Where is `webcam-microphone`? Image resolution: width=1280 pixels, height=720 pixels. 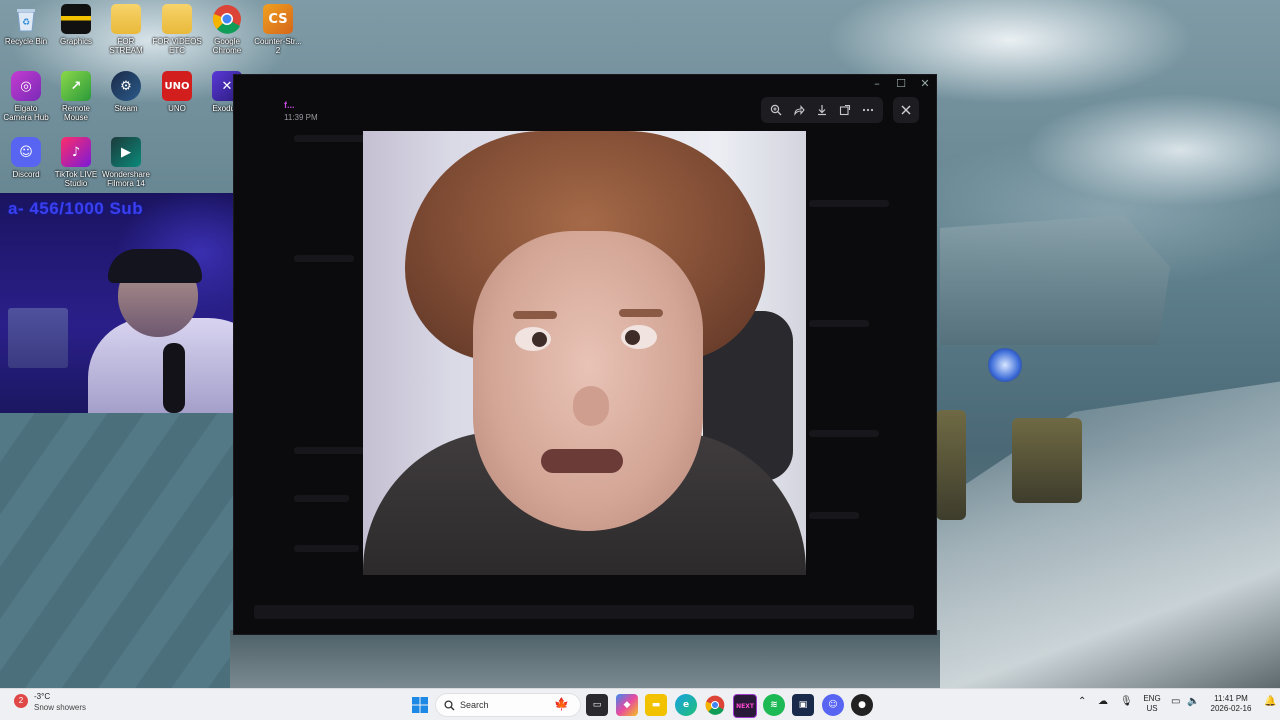
webcam-microphone is located at coordinates (174, 378).